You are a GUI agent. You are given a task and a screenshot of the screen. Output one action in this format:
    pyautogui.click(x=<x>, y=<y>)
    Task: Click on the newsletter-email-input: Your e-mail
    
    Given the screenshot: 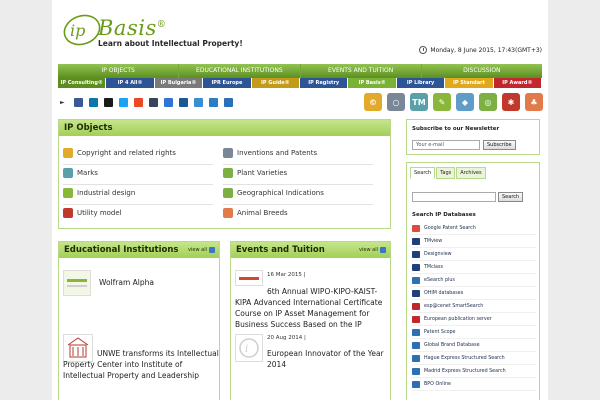 What is the action you would take?
    pyautogui.click(x=446, y=145)
    